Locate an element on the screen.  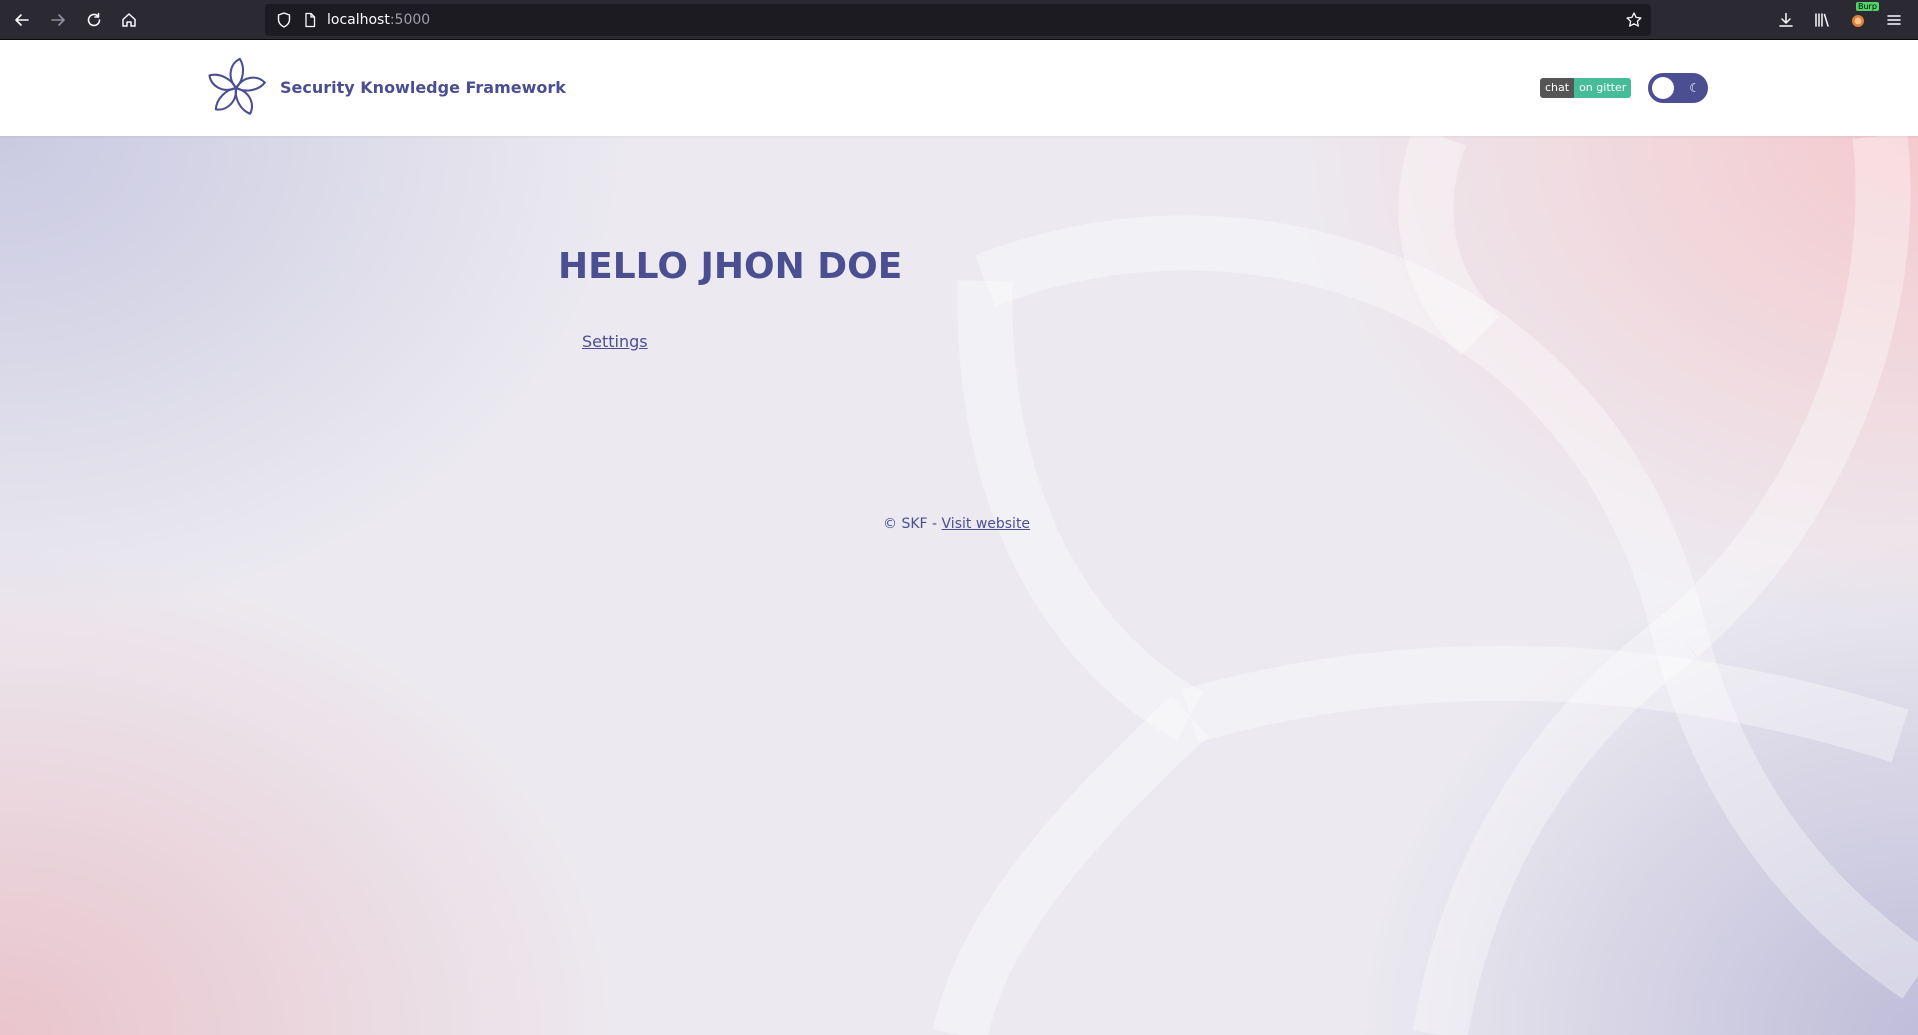
download-icon is located at coordinates (1786, 19).